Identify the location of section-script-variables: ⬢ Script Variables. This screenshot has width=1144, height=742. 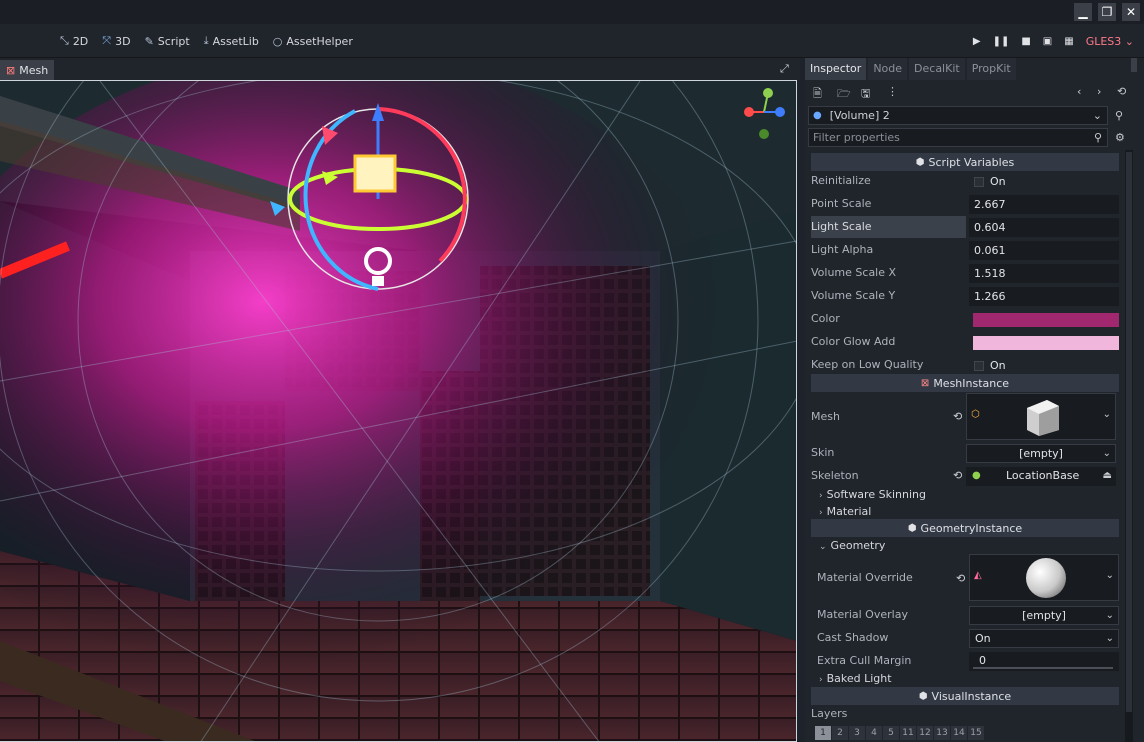
(965, 162).